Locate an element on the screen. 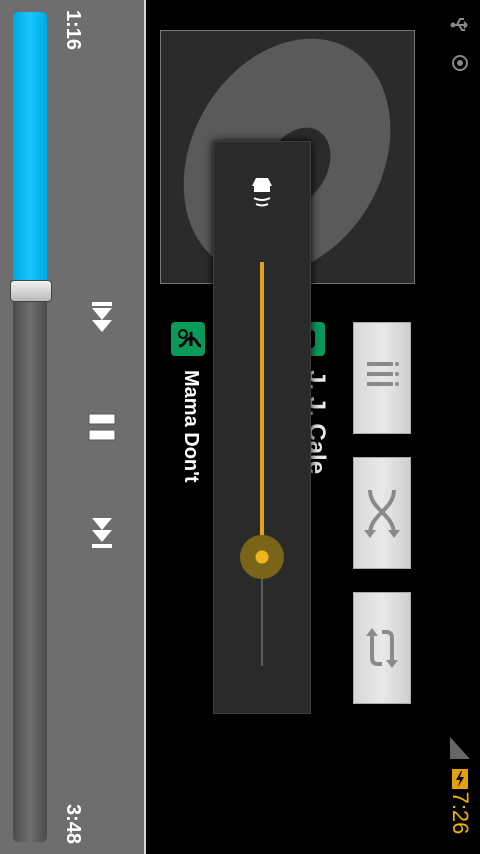 The image size is (480, 854). pause-button is located at coordinates (102, 428).